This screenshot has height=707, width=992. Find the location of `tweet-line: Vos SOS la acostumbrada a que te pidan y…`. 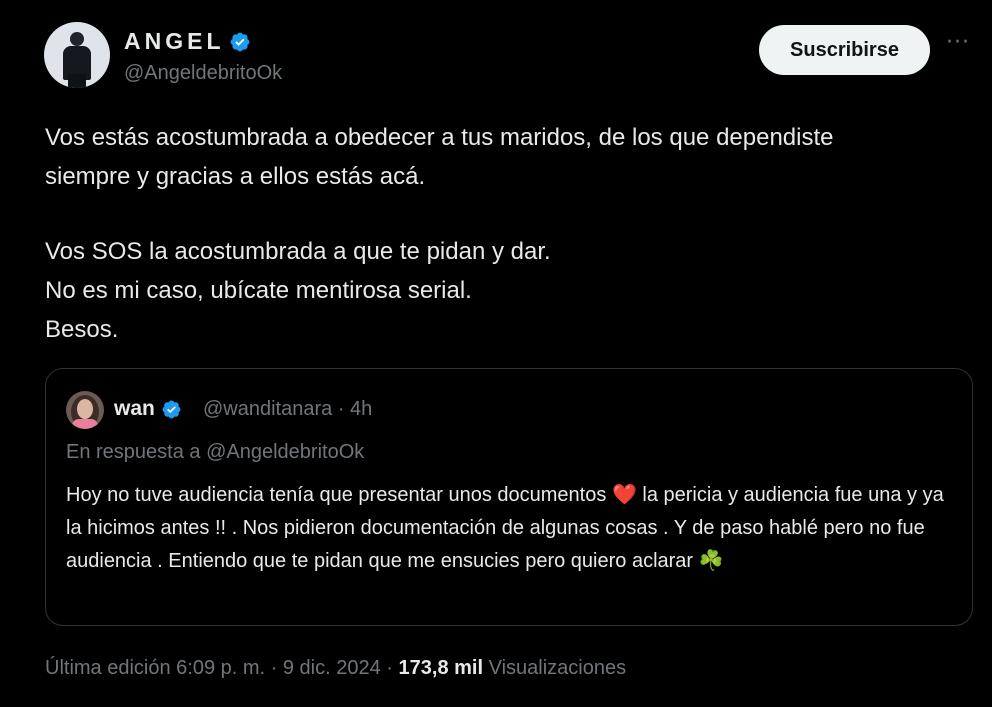

tweet-line: Vos SOS la acostumbrada a que te pidan y… is located at coordinates (298, 251).